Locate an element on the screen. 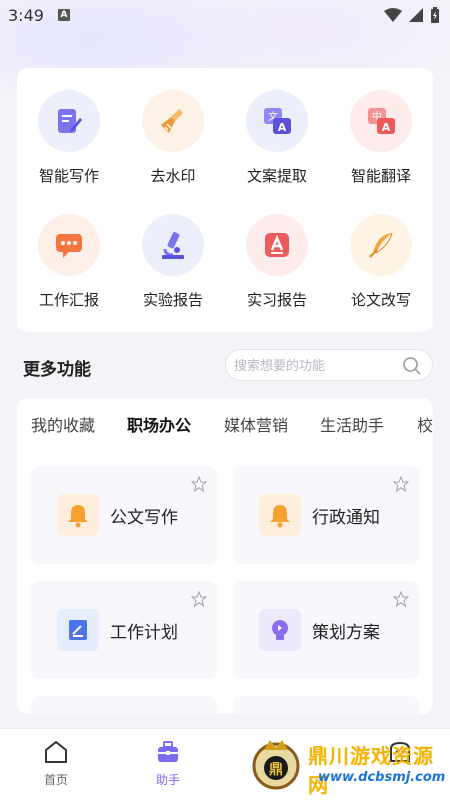 This screenshot has height=800, width=450. watermark-logo: 鼎 is located at coordinates (276, 765).